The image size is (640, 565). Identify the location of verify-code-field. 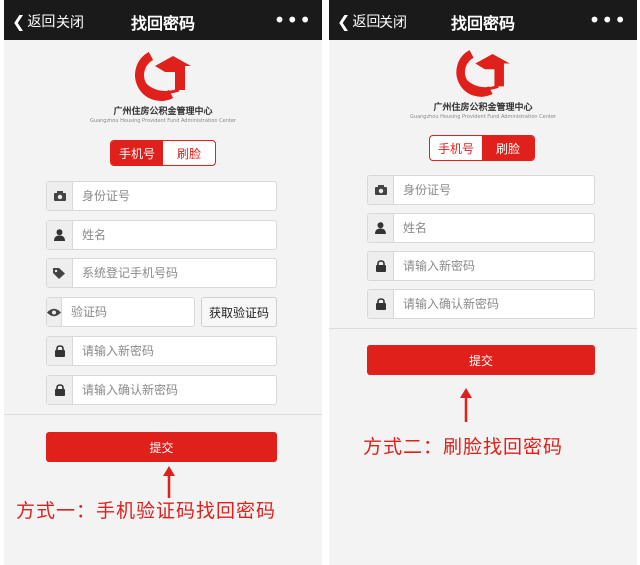
(133, 312).